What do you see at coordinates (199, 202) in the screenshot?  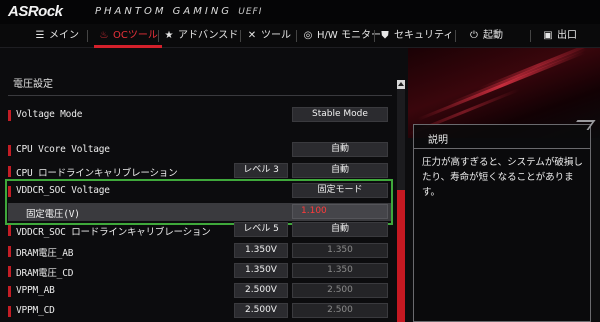 I see `highlight-box` at bounding box center [199, 202].